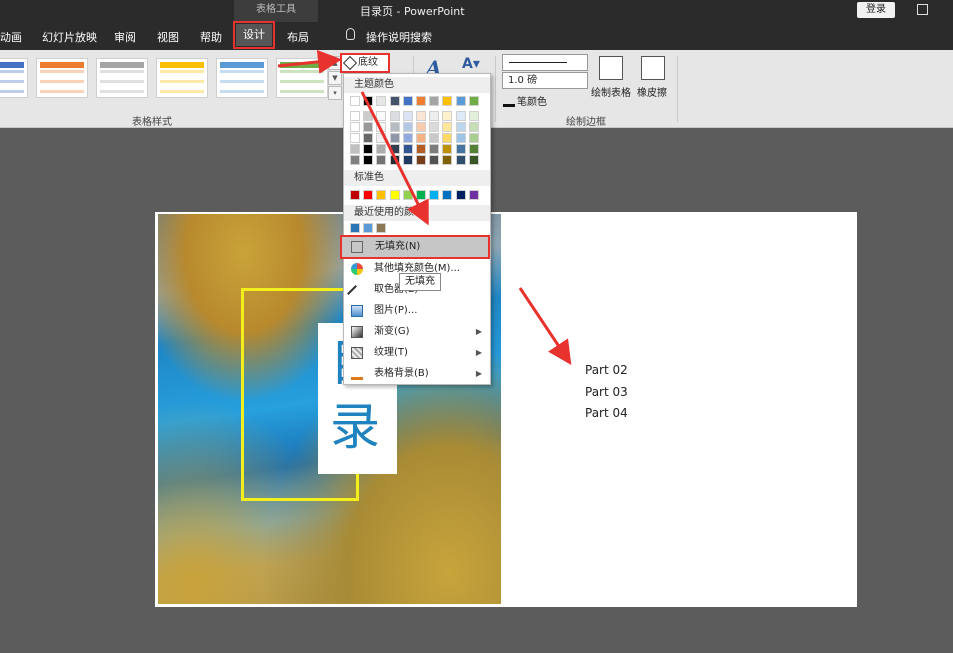 Image resolution: width=953 pixels, height=653 pixels. I want to click on arrow-to-slide, so click(545, 326).